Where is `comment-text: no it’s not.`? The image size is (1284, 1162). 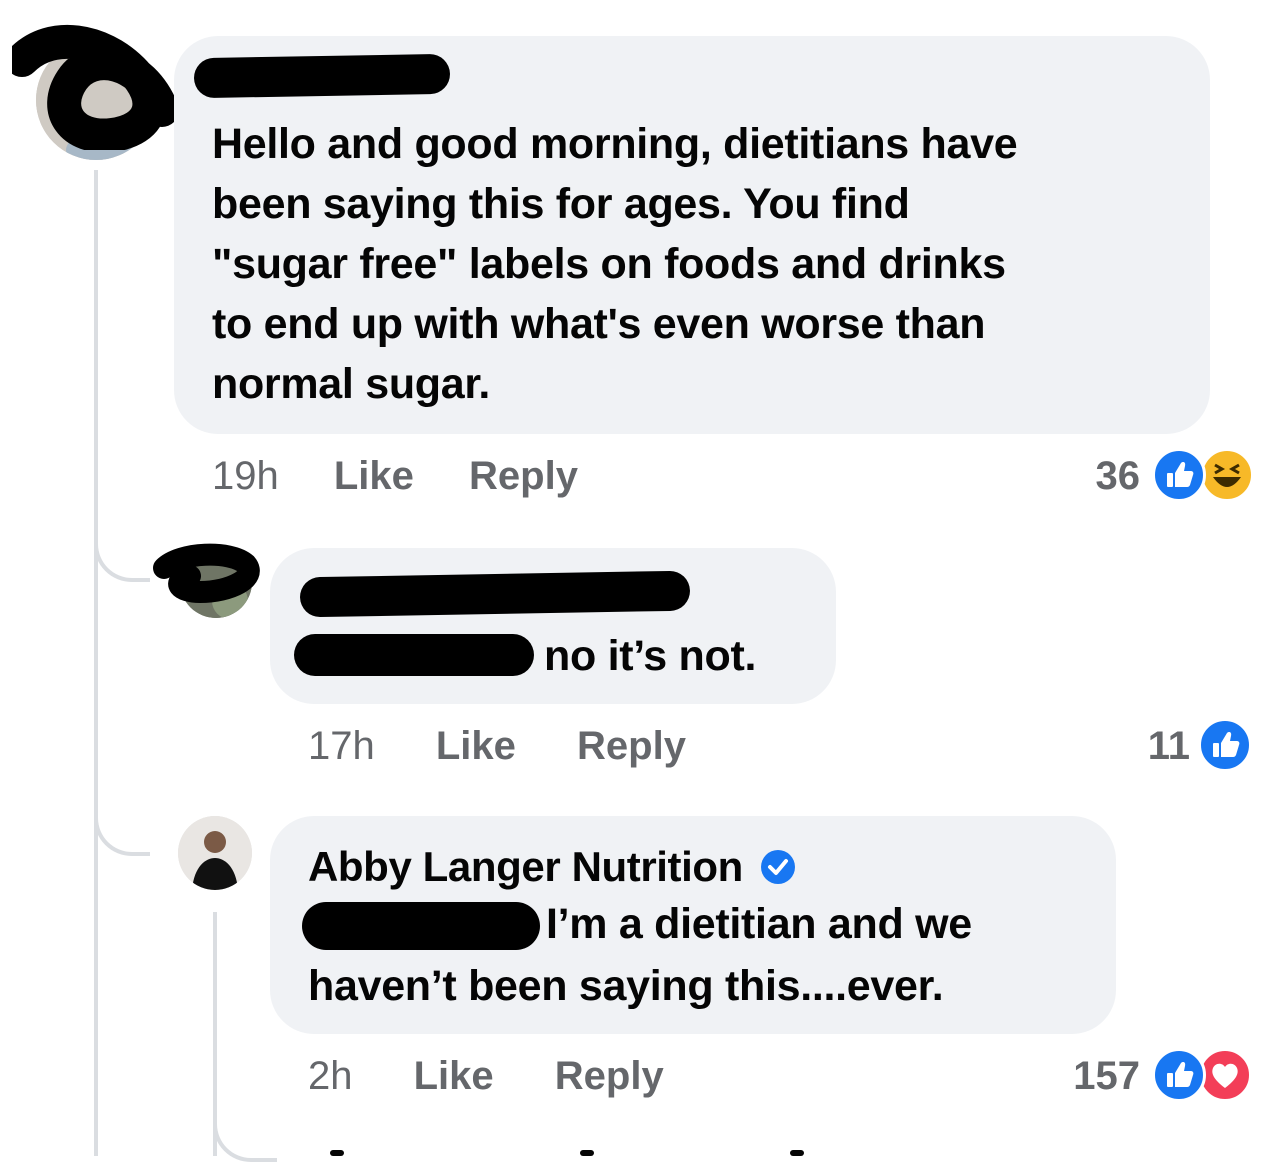 comment-text: no it’s not. is located at coordinates (650, 656).